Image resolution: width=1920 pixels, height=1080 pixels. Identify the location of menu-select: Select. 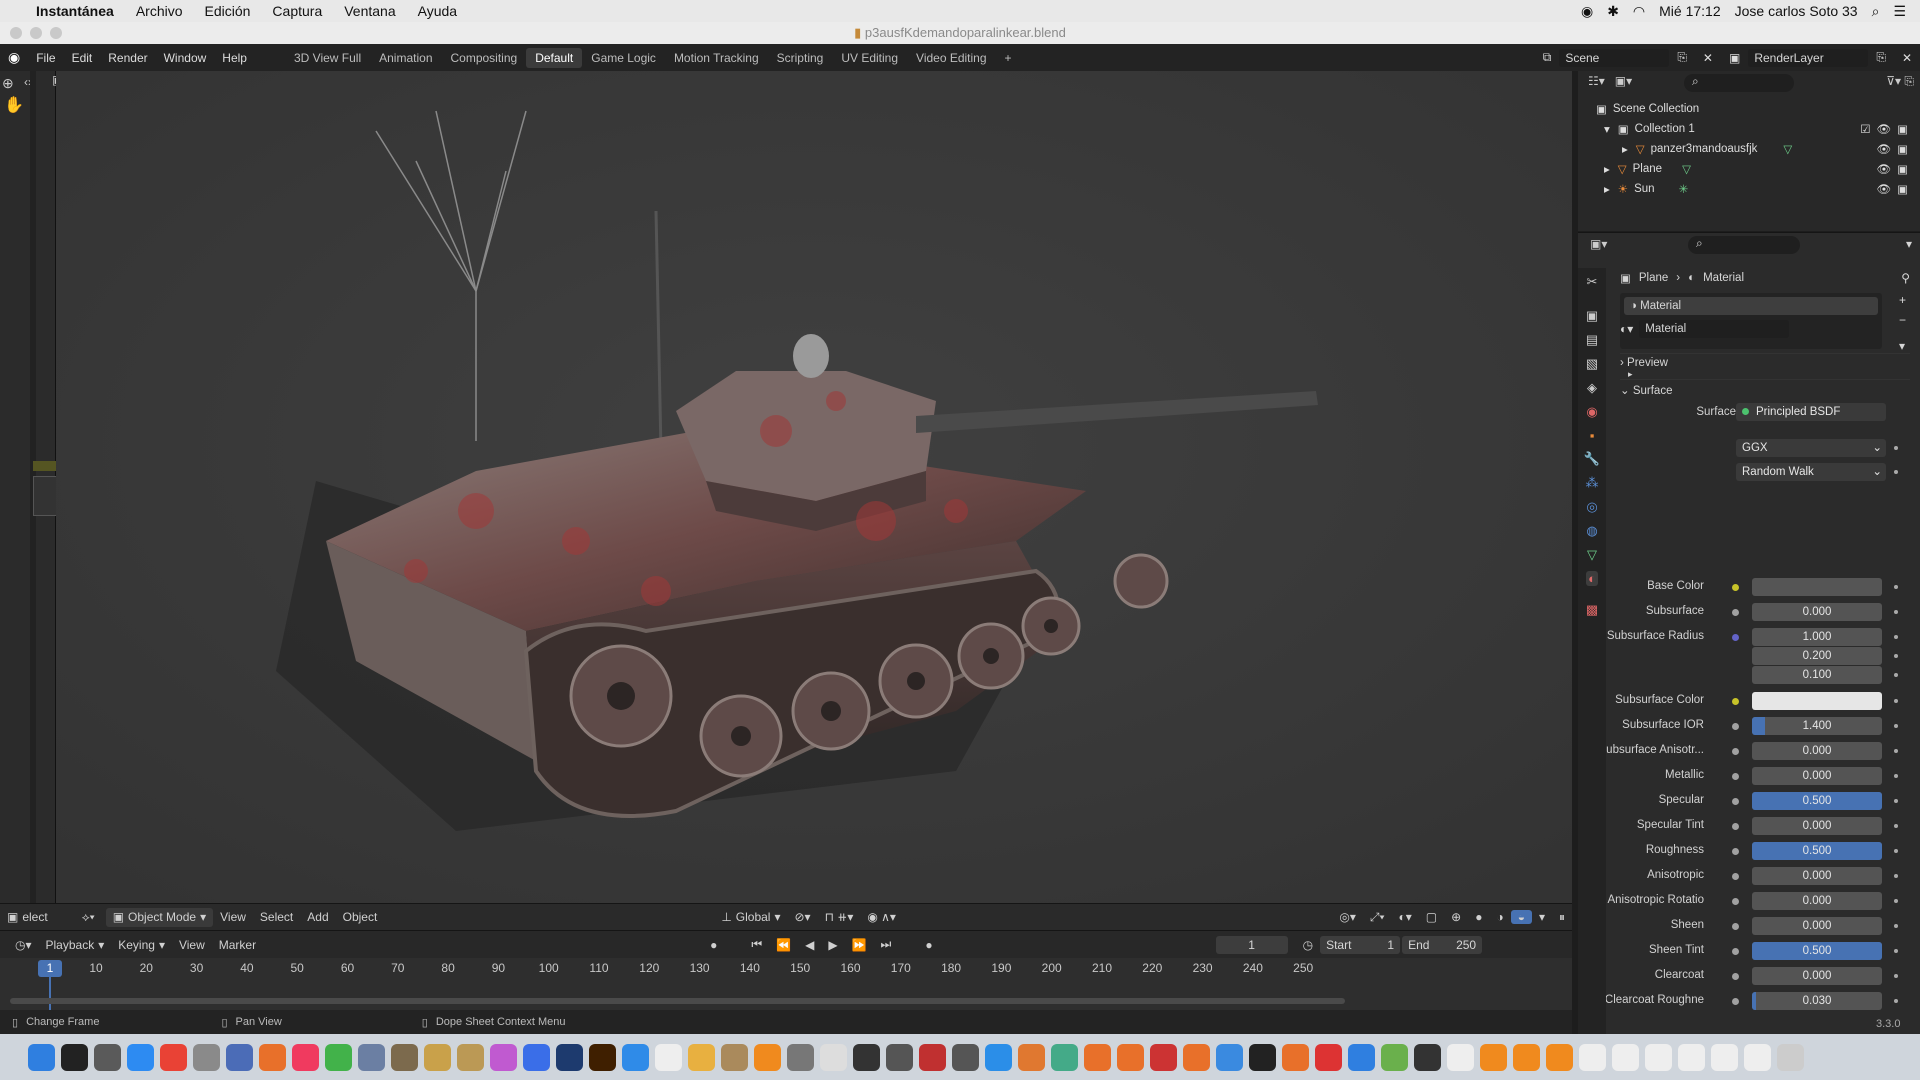
(276, 917).